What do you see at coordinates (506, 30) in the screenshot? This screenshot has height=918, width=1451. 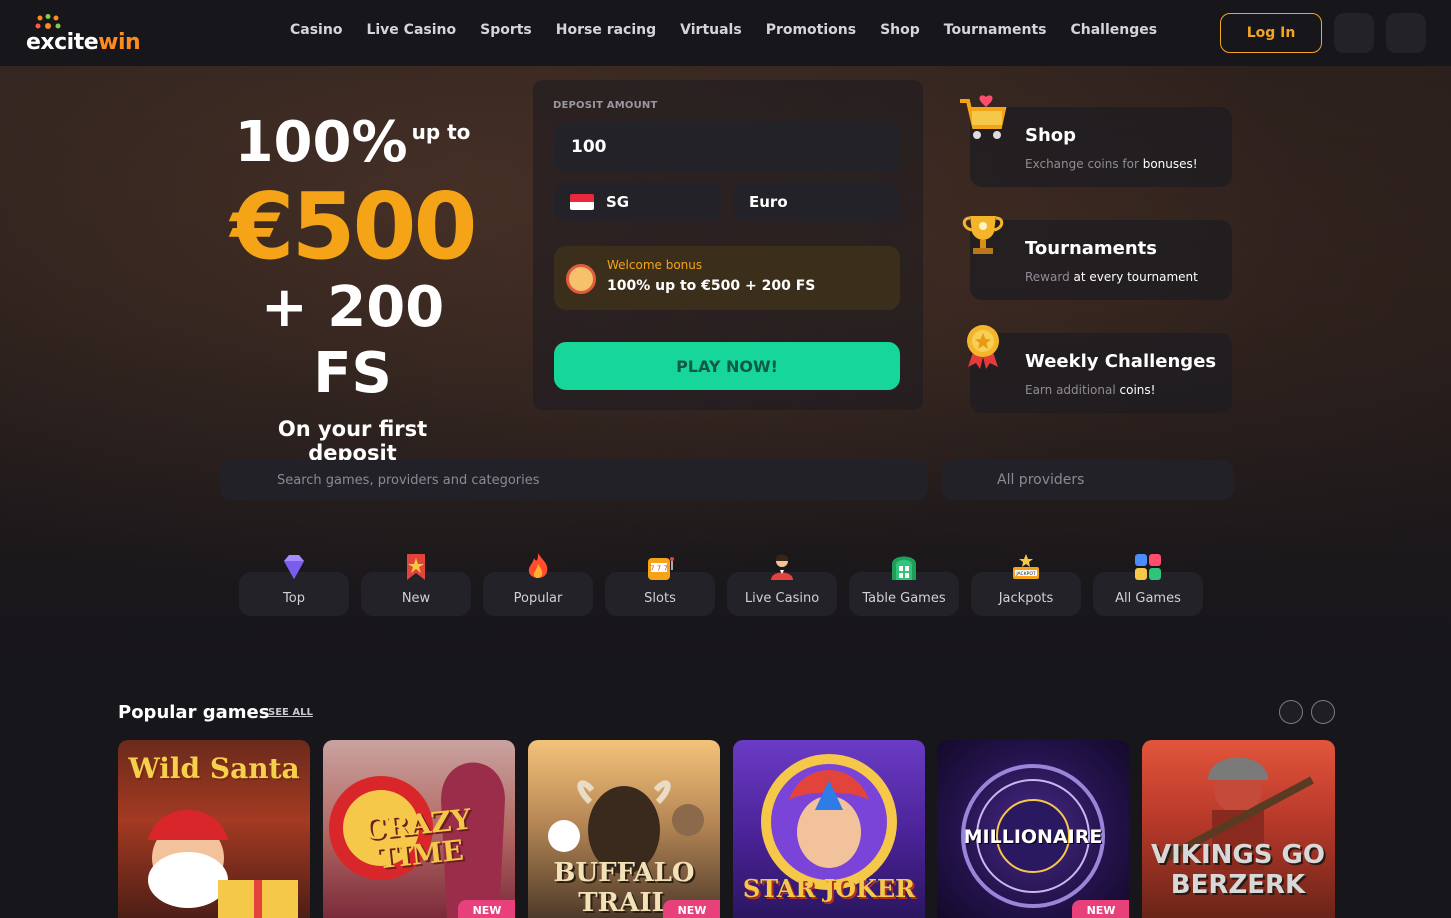 I see `nav-sports: Sports` at bounding box center [506, 30].